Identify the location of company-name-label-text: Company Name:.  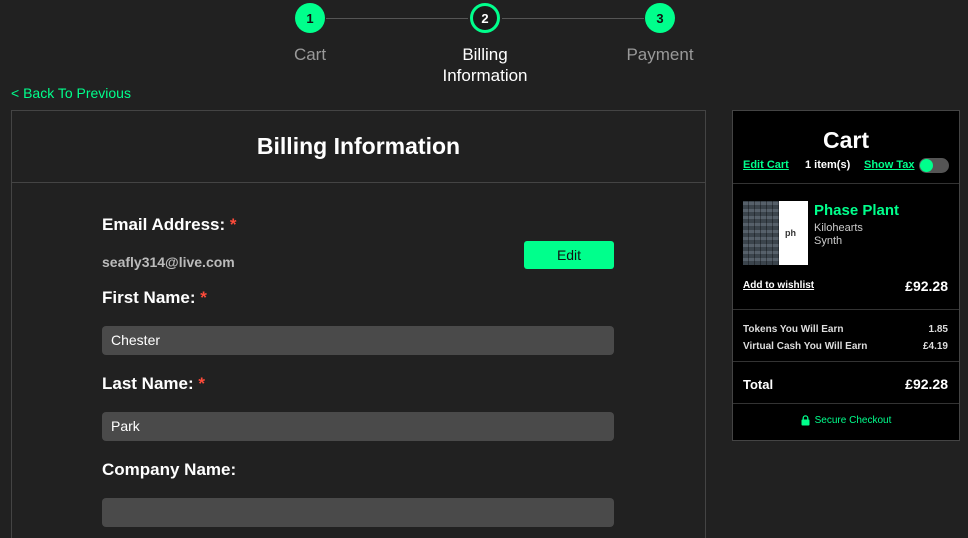
(169, 469).